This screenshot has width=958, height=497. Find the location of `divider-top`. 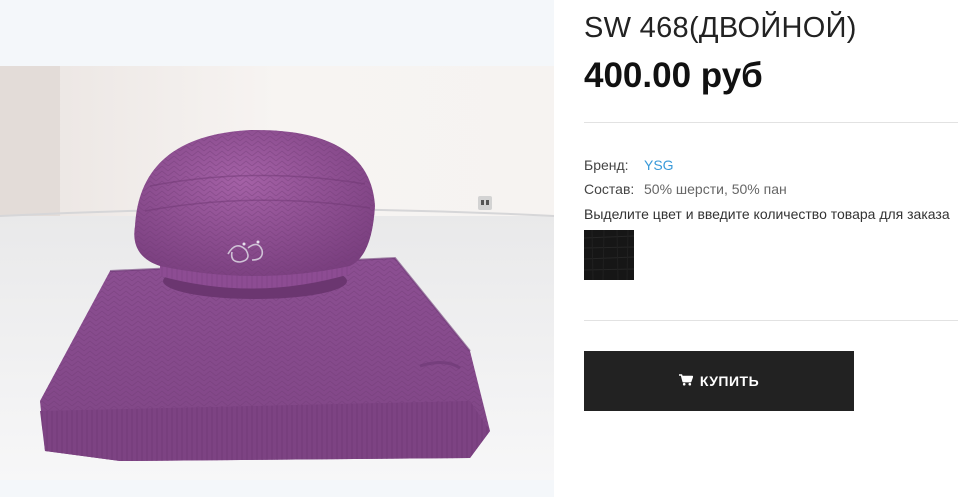

divider-top is located at coordinates (771, 122).